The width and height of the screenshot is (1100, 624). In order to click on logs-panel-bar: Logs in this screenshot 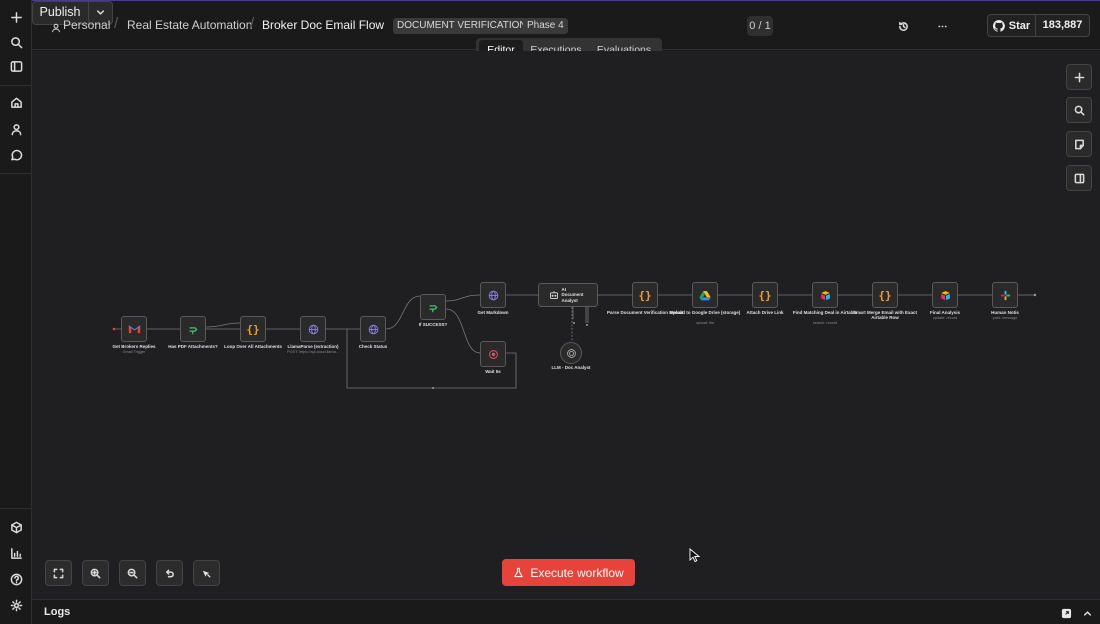, I will do `click(566, 611)`.